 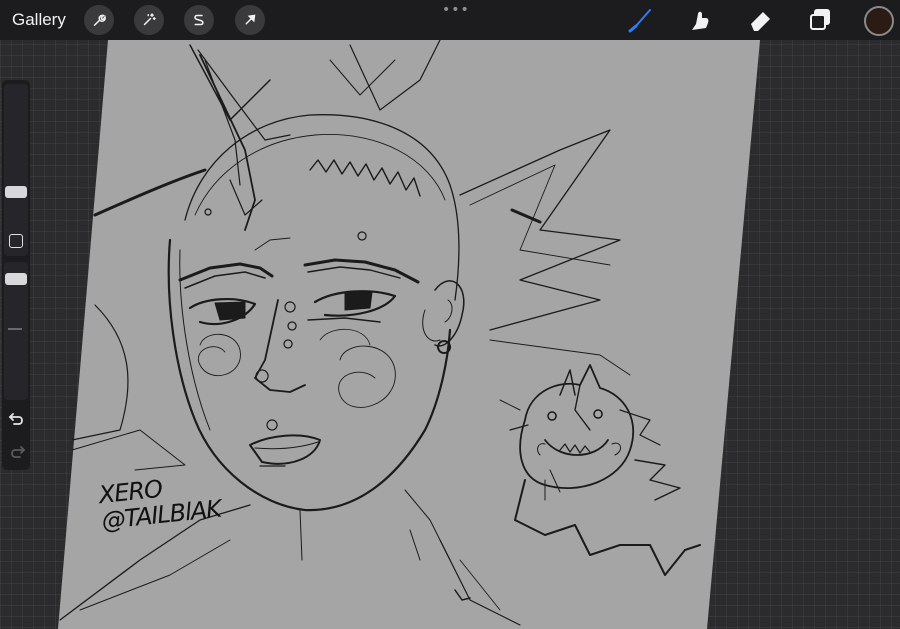 I want to click on slider-divider, so click(x=15, y=329).